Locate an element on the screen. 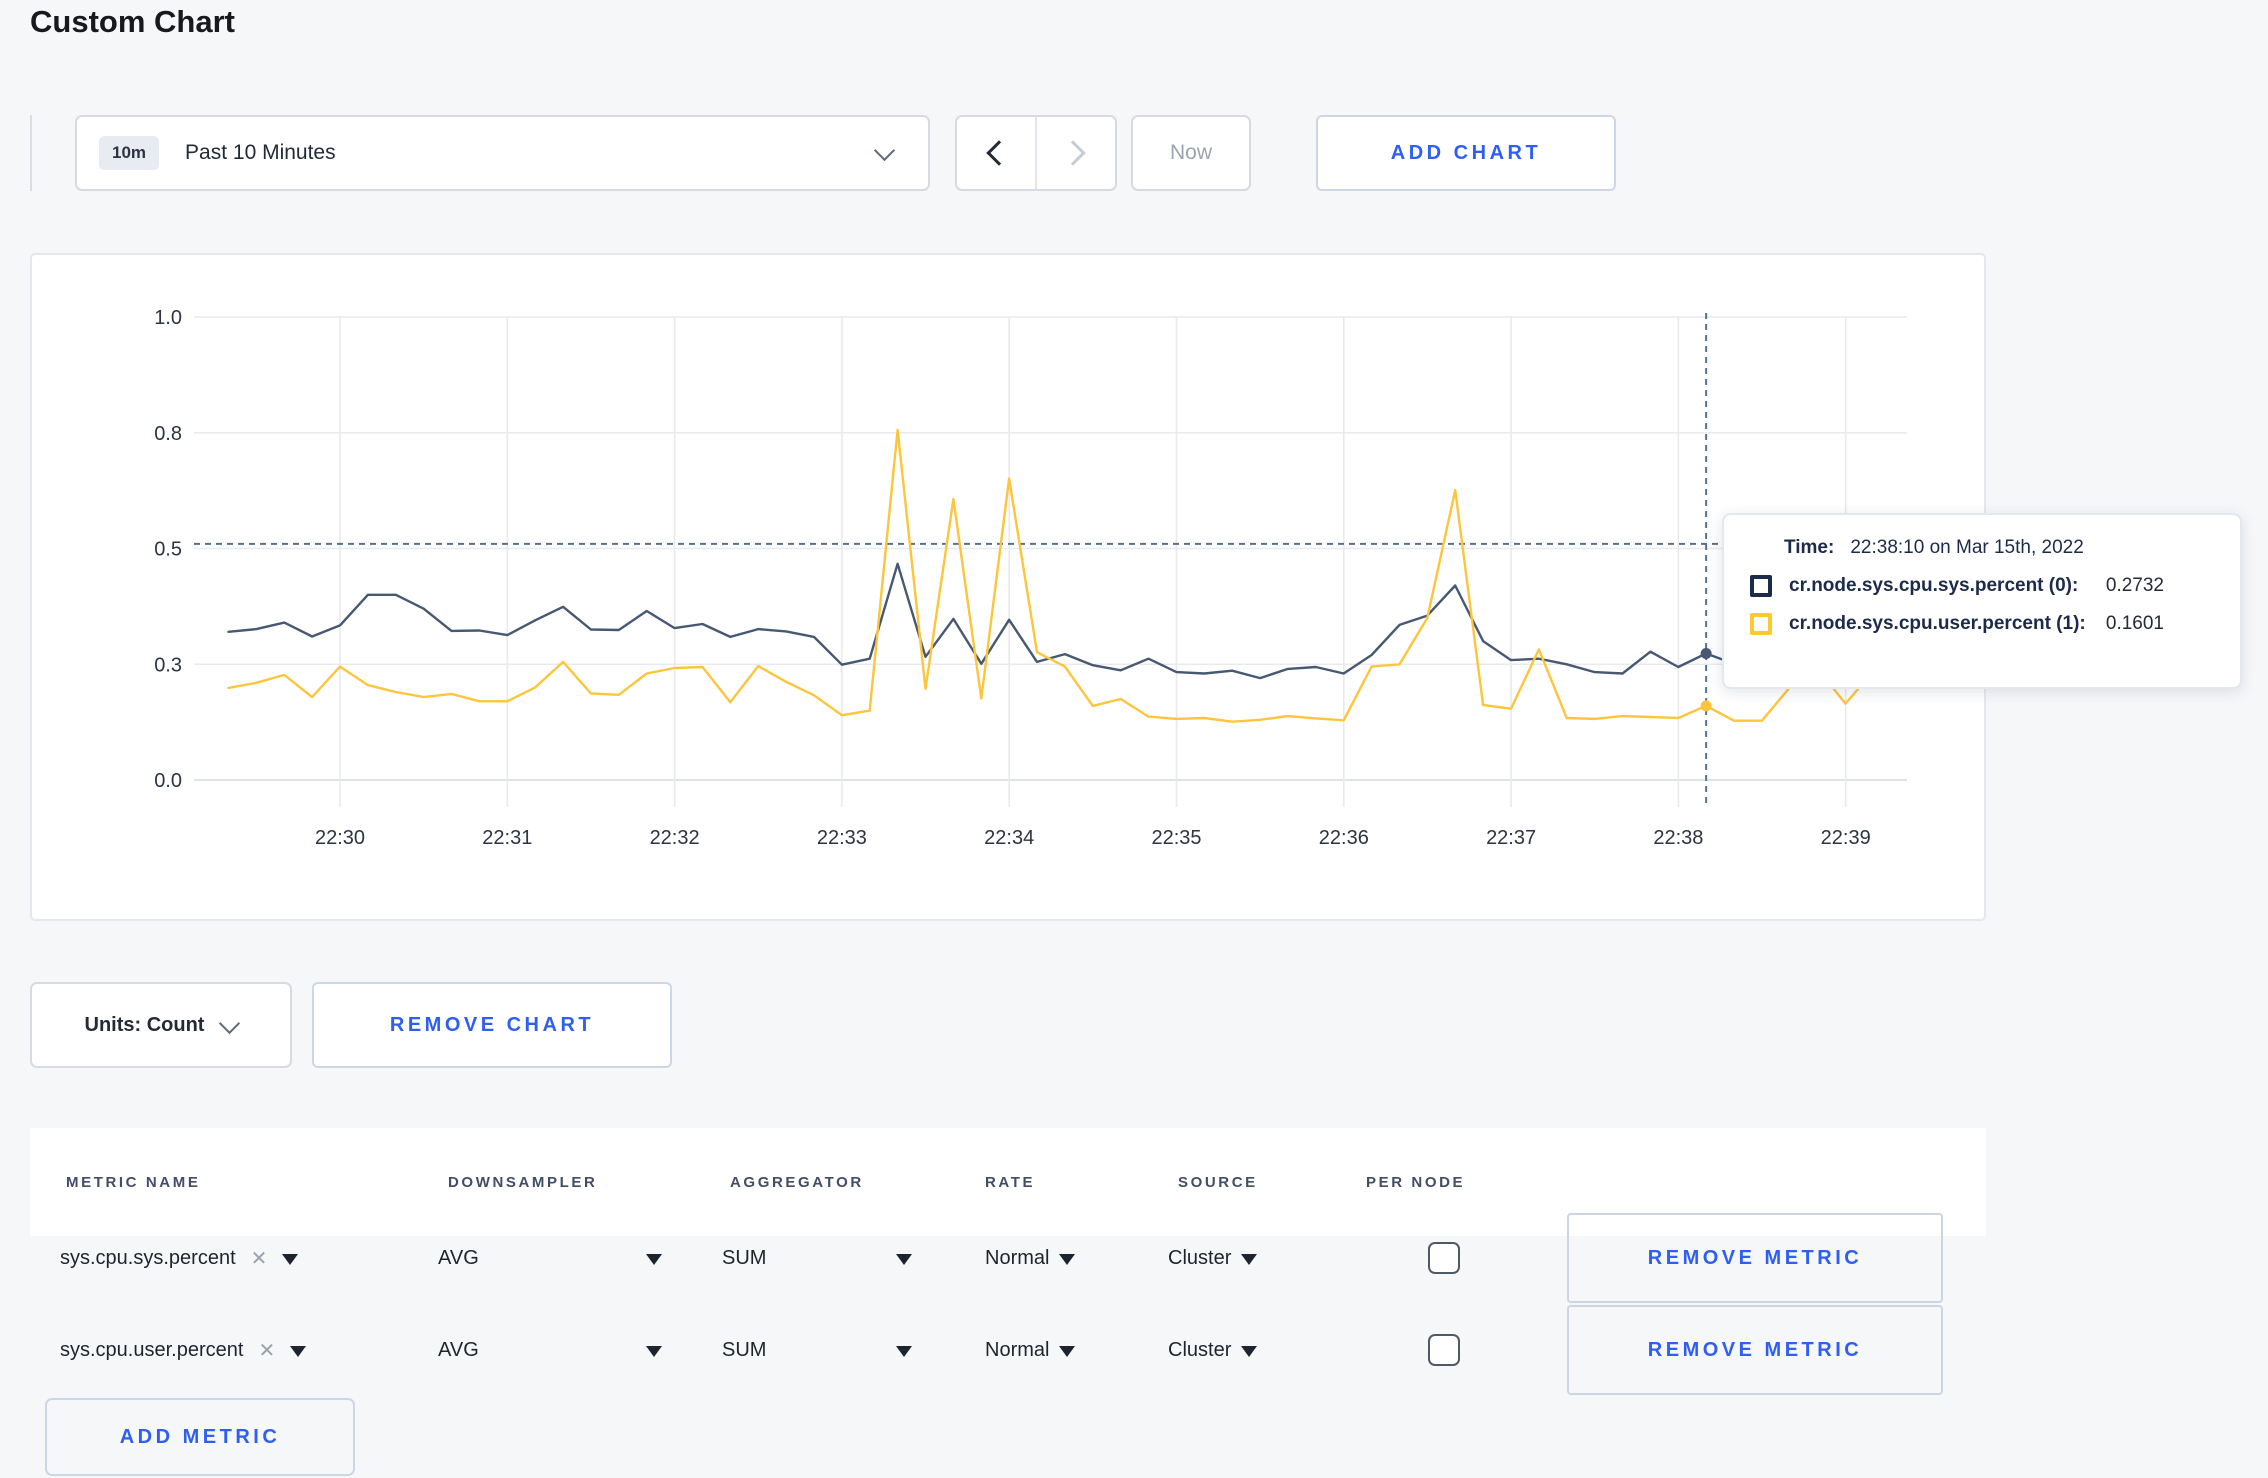 This screenshot has width=2268, height=1478. chevron-right-icon is located at coordinates (1073, 153).